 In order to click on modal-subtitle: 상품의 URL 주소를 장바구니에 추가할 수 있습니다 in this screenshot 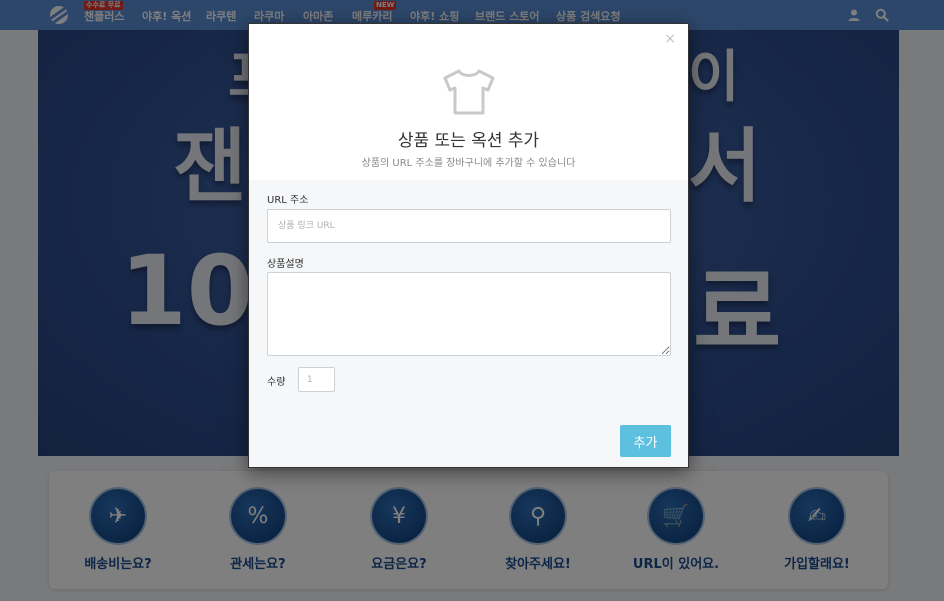, I will do `click(468, 163)`.